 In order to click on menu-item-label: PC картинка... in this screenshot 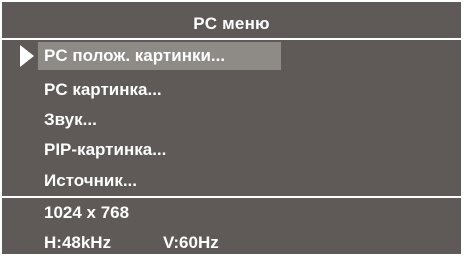, I will do `click(103, 89)`.